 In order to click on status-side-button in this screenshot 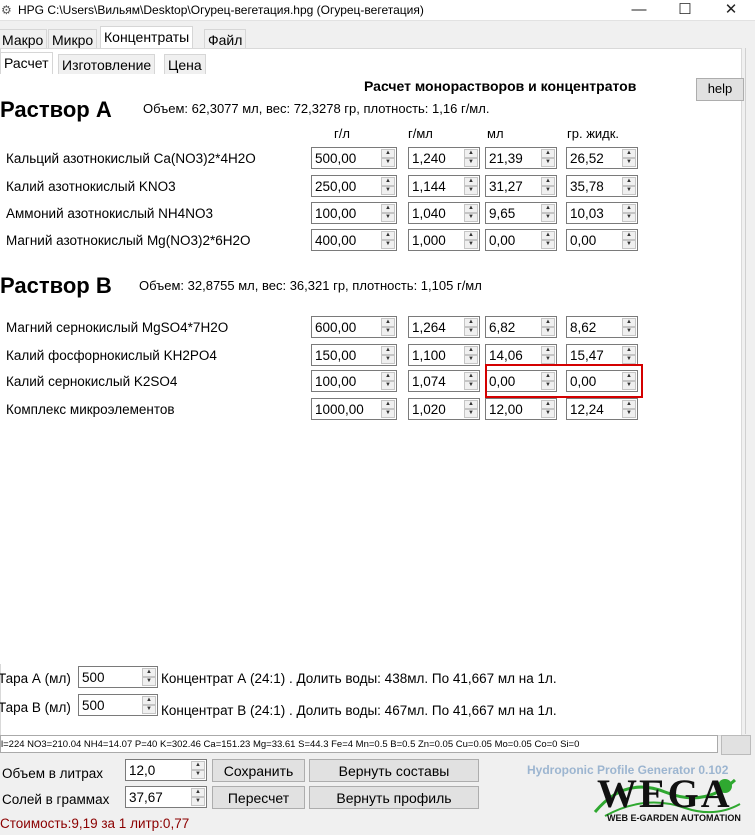, I will do `click(736, 745)`.